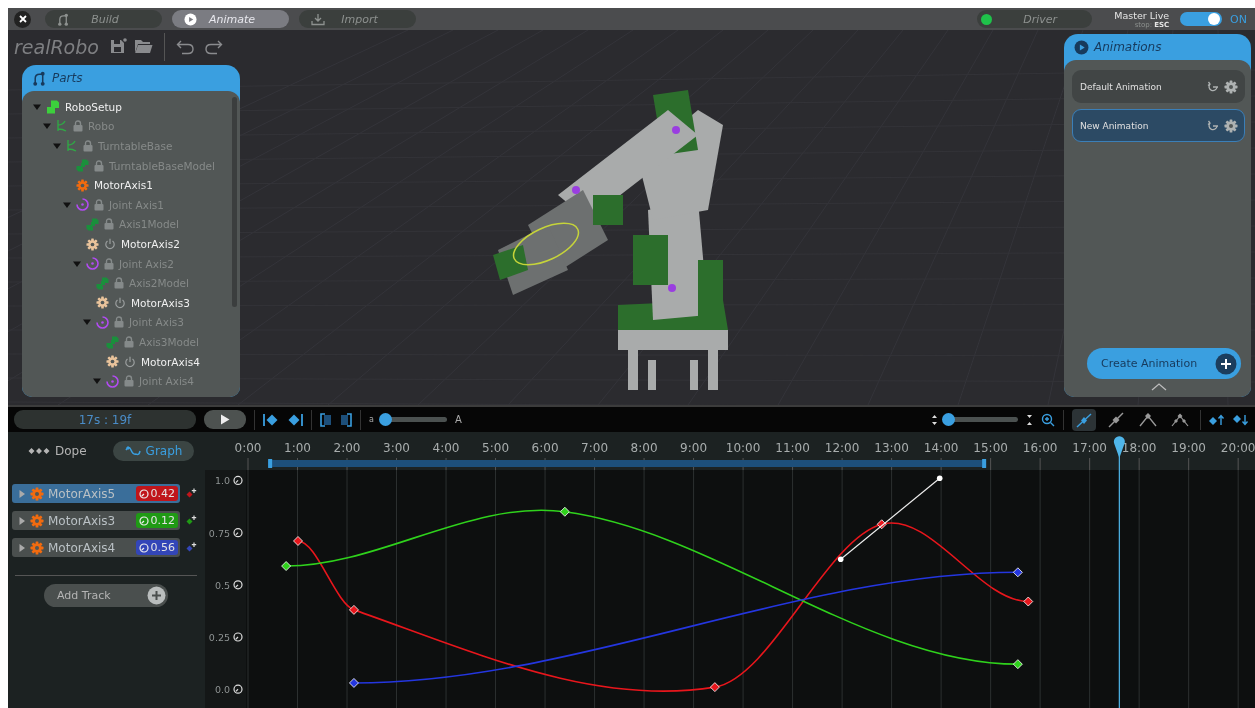 The height and width of the screenshot is (708, 1255). What do you see at coordinates (1035, 19) in the screenshot?
I see `driver-field: Driver` at bounding box center [1035, 19].